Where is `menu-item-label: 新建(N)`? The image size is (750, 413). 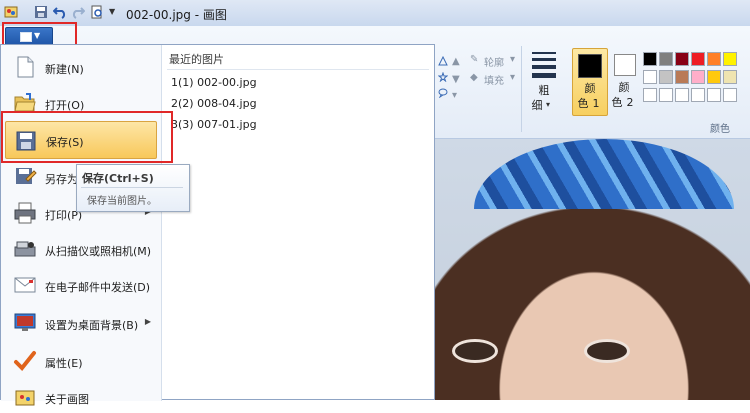 menu-item-label: 新建(N) is located at coordinates (64, 69).